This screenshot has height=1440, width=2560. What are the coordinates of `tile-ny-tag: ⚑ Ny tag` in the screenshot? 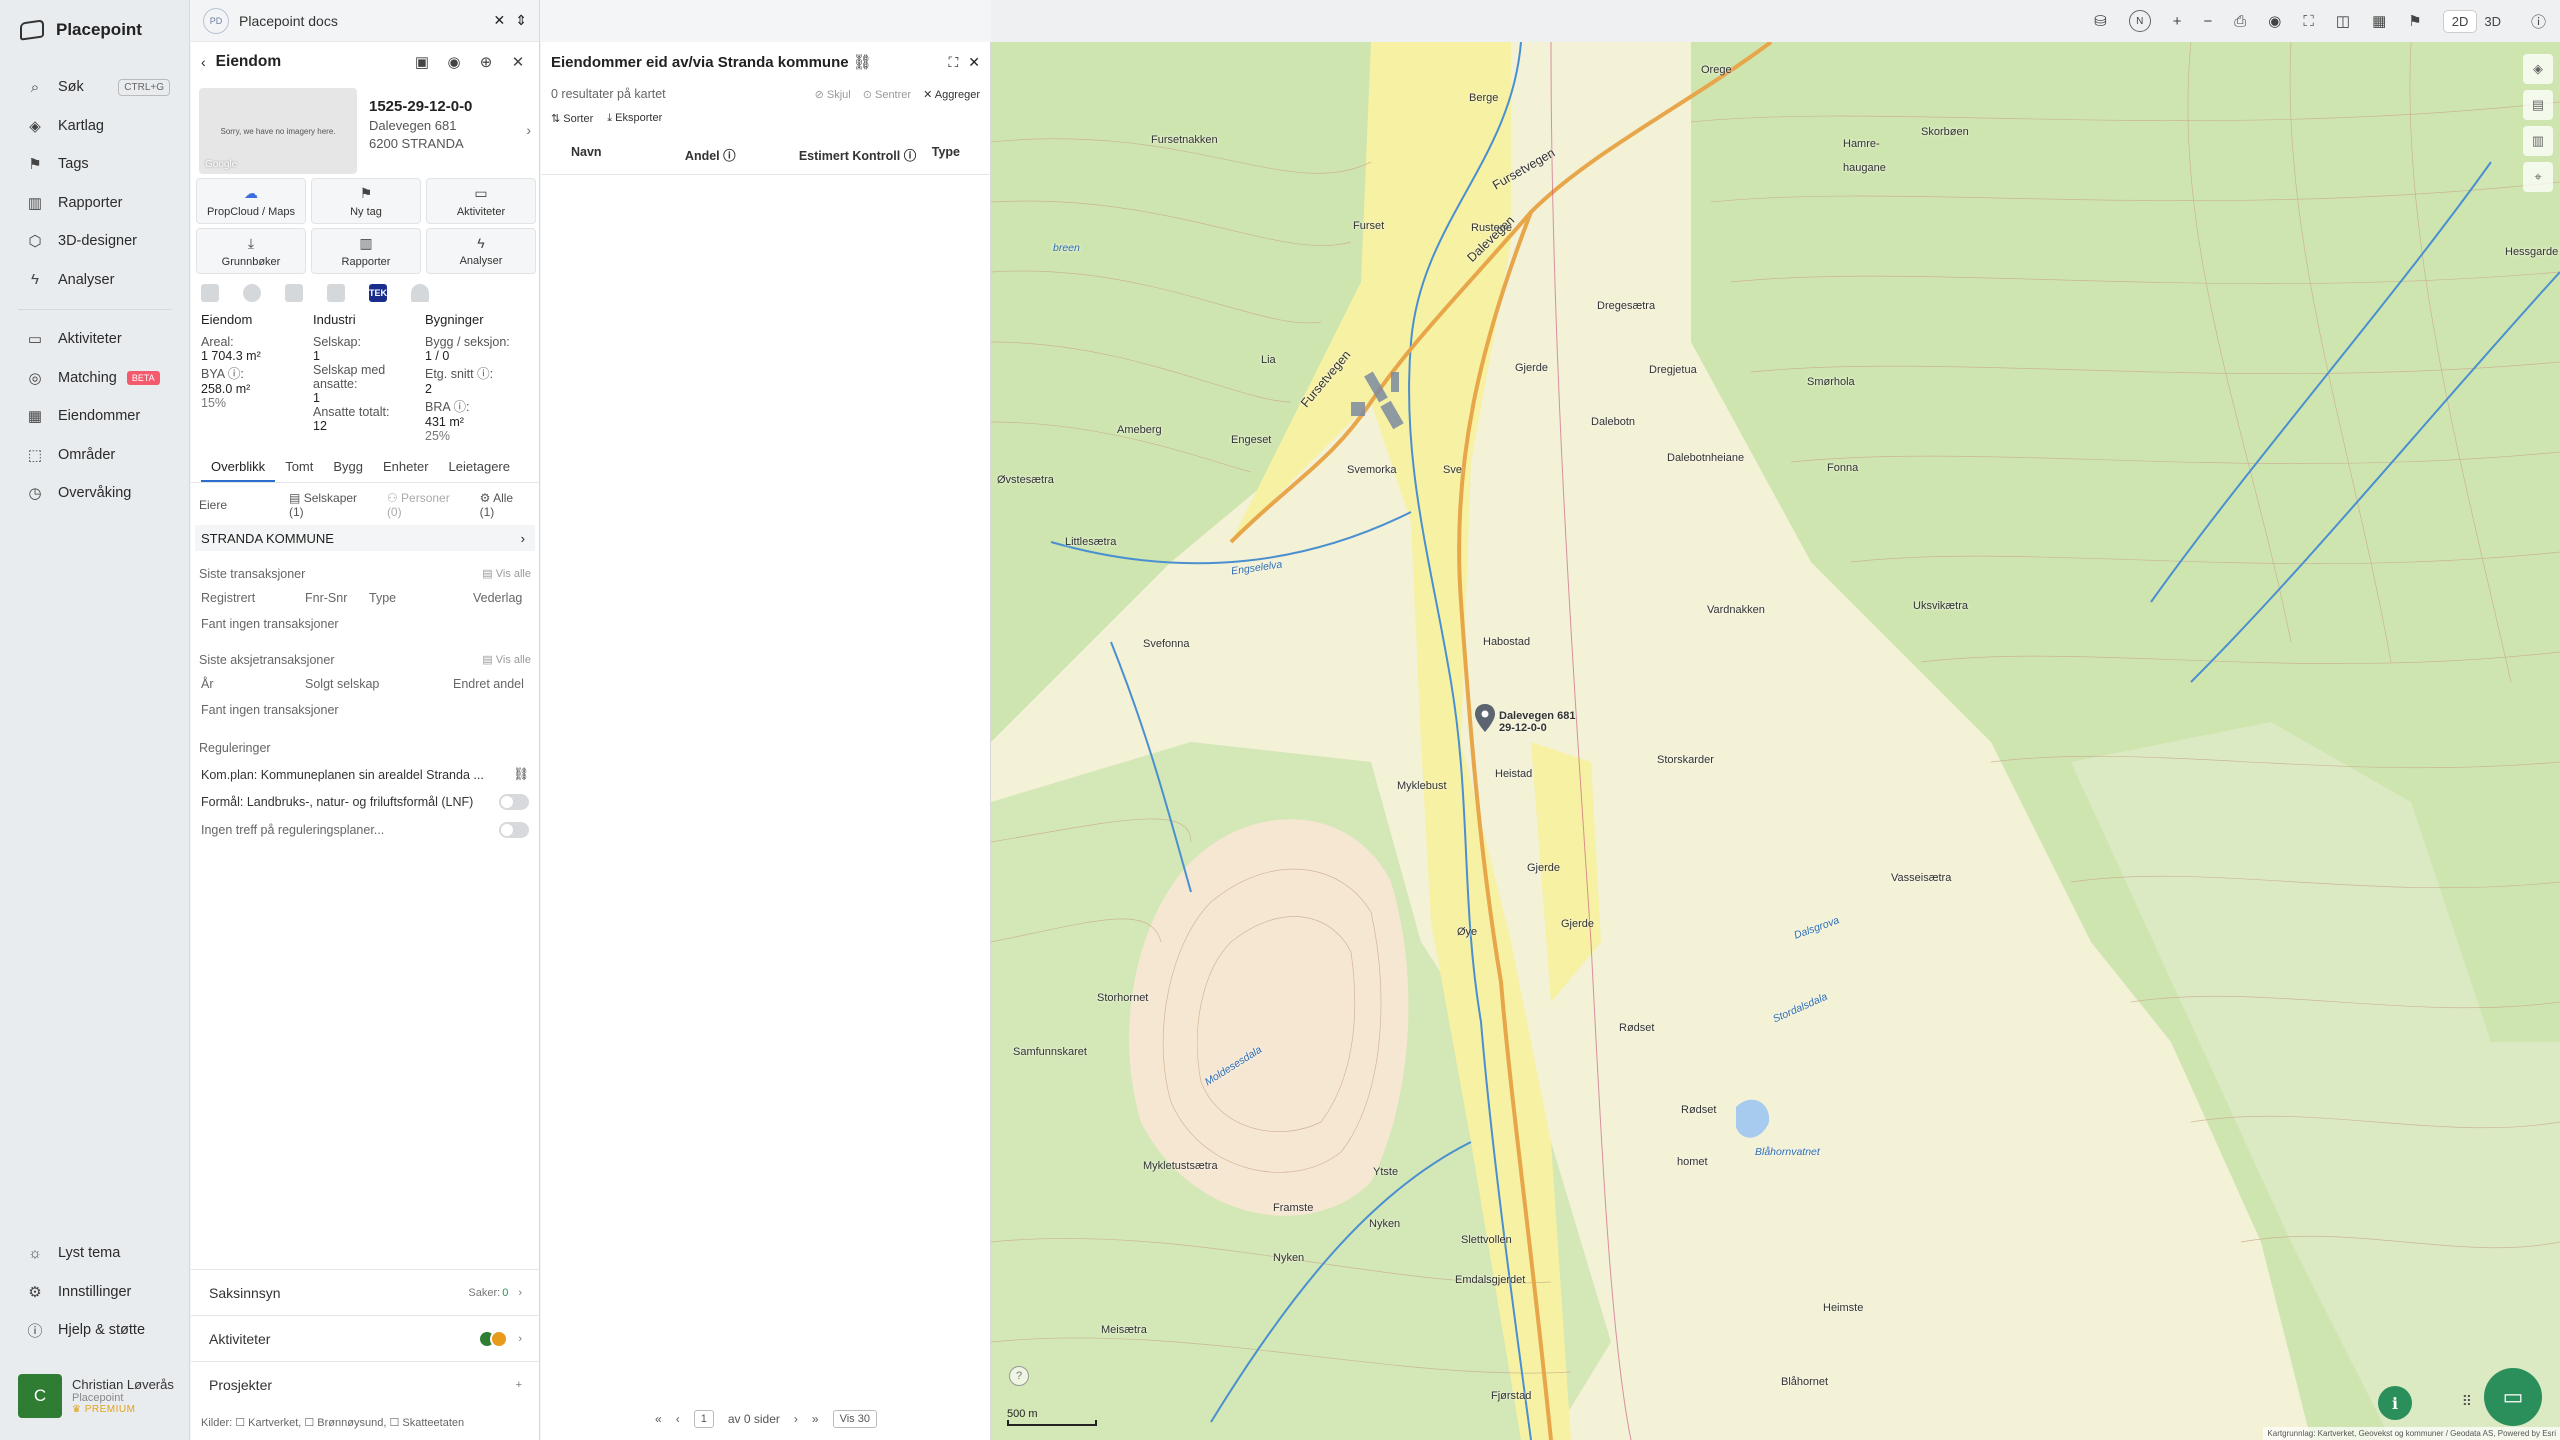 It's located at (366, 201).